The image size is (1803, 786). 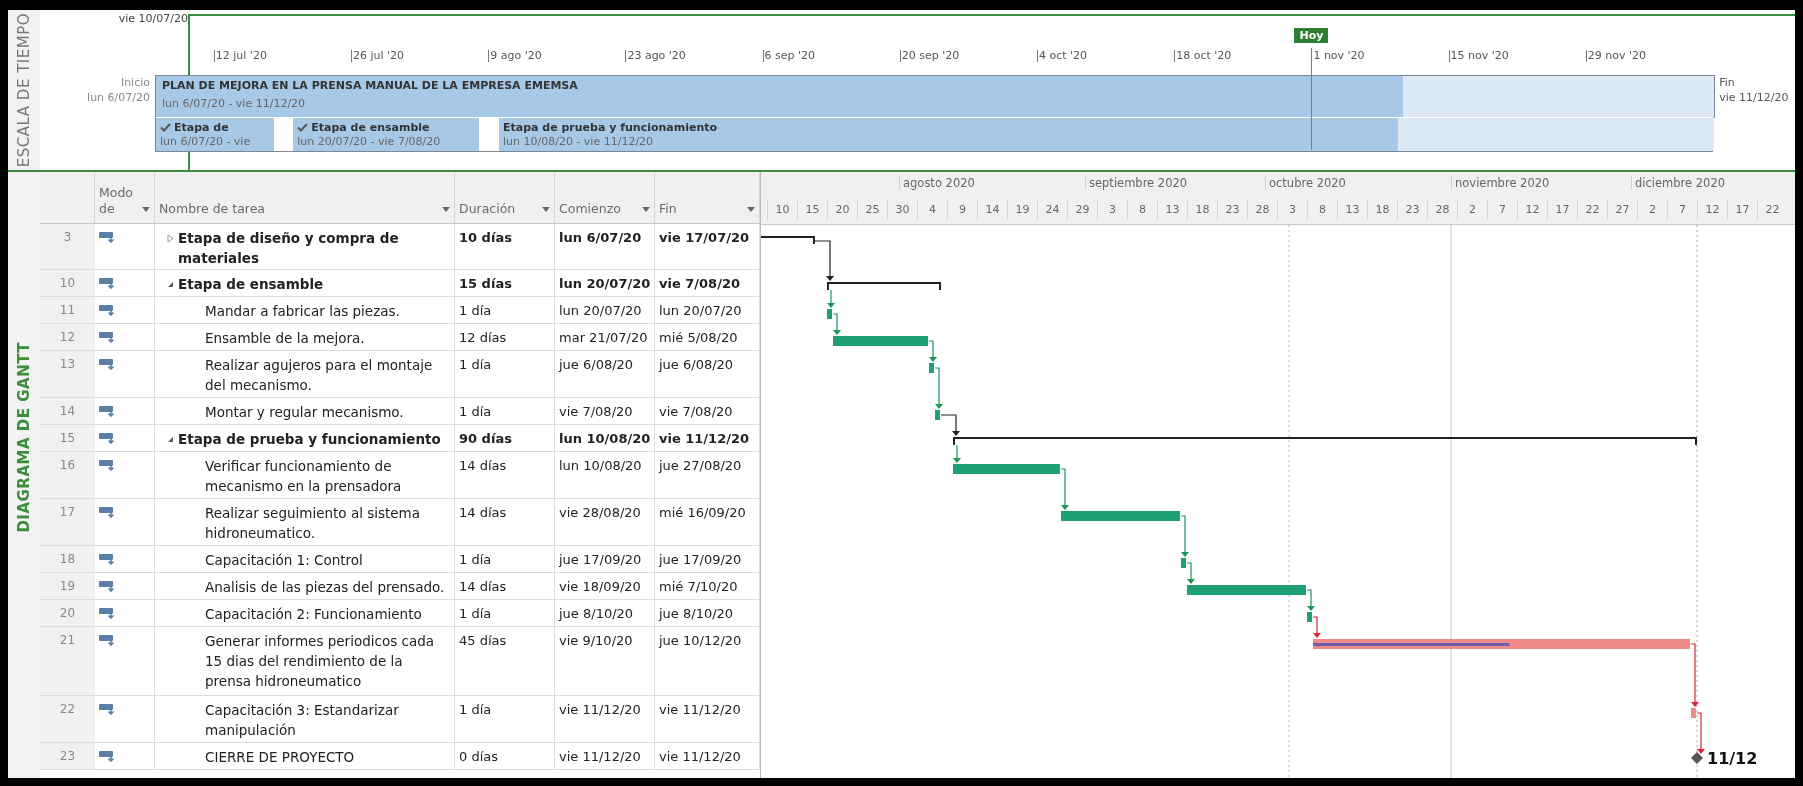 I want to click on phase-bar: Etapa de lun 6/07/20 - vie, so click(x=215, y=134).